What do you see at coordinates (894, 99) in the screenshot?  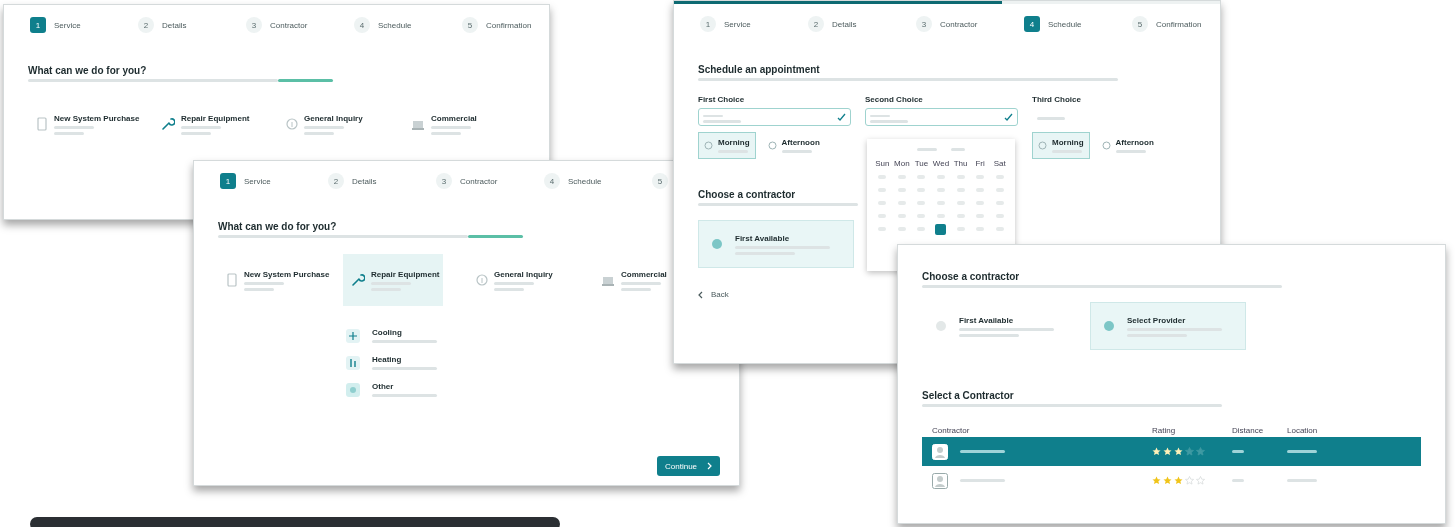 I see `field-label: Second Choice` at bounding box center [894, 99].